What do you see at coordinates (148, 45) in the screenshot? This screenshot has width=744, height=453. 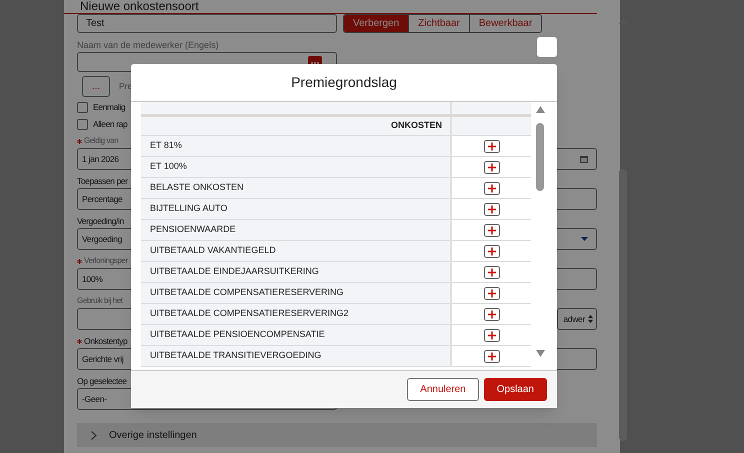 I see `field-label: Naam van de medewerker (Engels)` at bounding box center [148, 45].